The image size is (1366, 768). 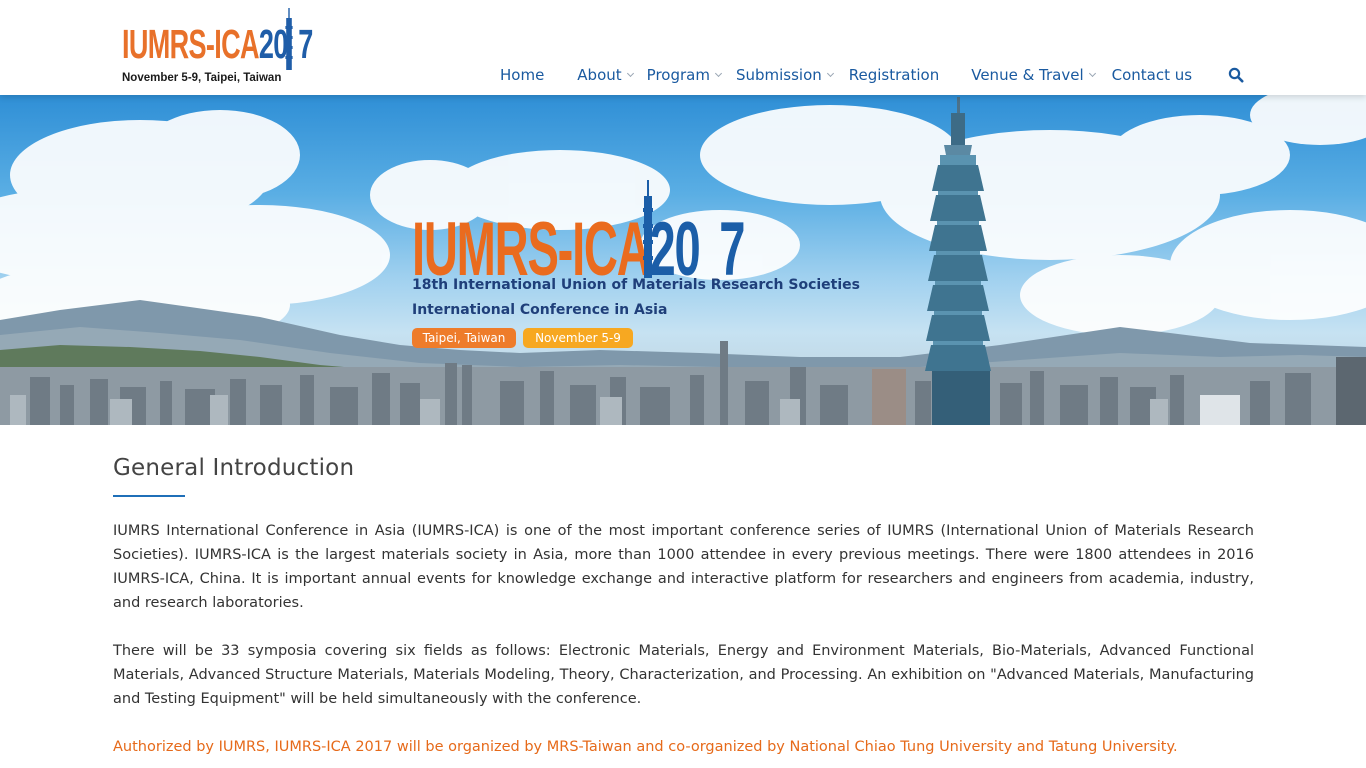 I want to click on nav-about: About, so click(x=605, y=75).